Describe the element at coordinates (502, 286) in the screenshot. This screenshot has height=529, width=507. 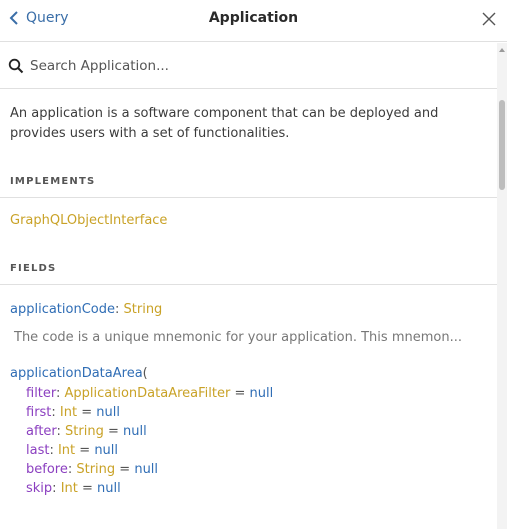
I see `scrollbar` at that location.